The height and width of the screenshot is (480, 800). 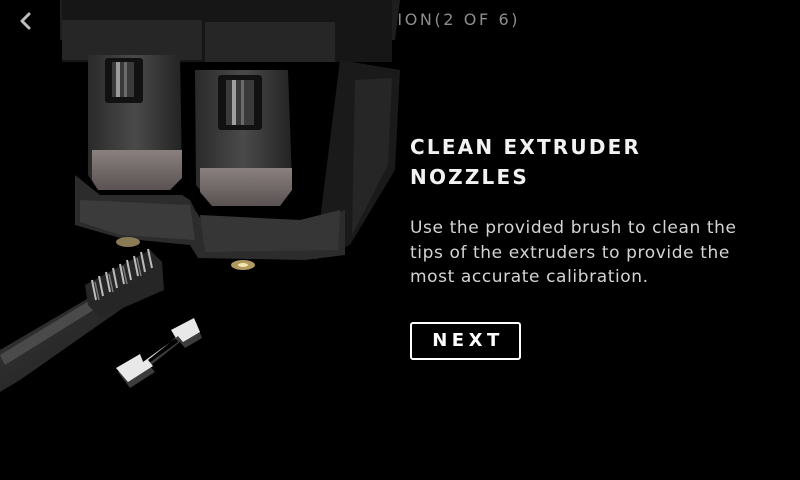 I want to click on next-button: NEXT, so click(x=465, y=340).